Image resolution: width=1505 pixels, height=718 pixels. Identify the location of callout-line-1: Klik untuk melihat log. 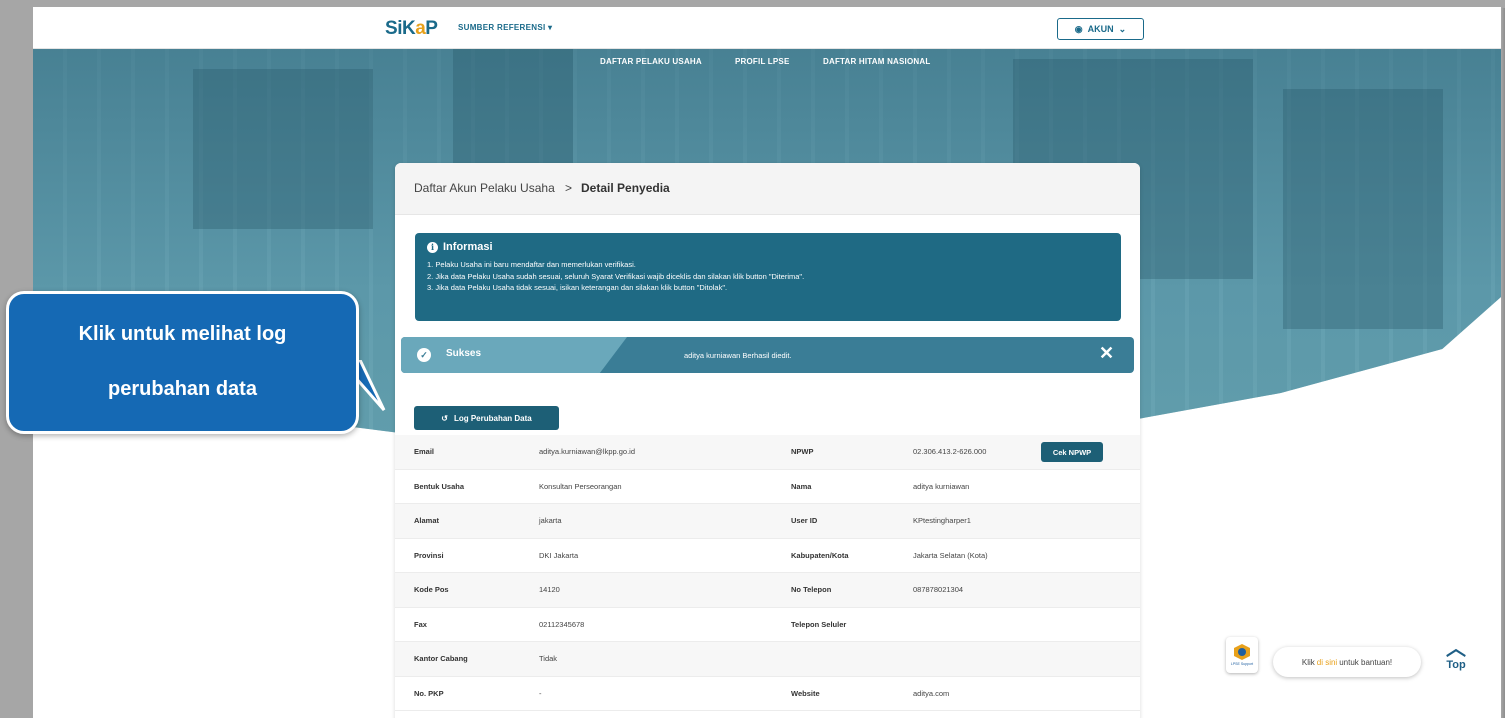
(182, 334).